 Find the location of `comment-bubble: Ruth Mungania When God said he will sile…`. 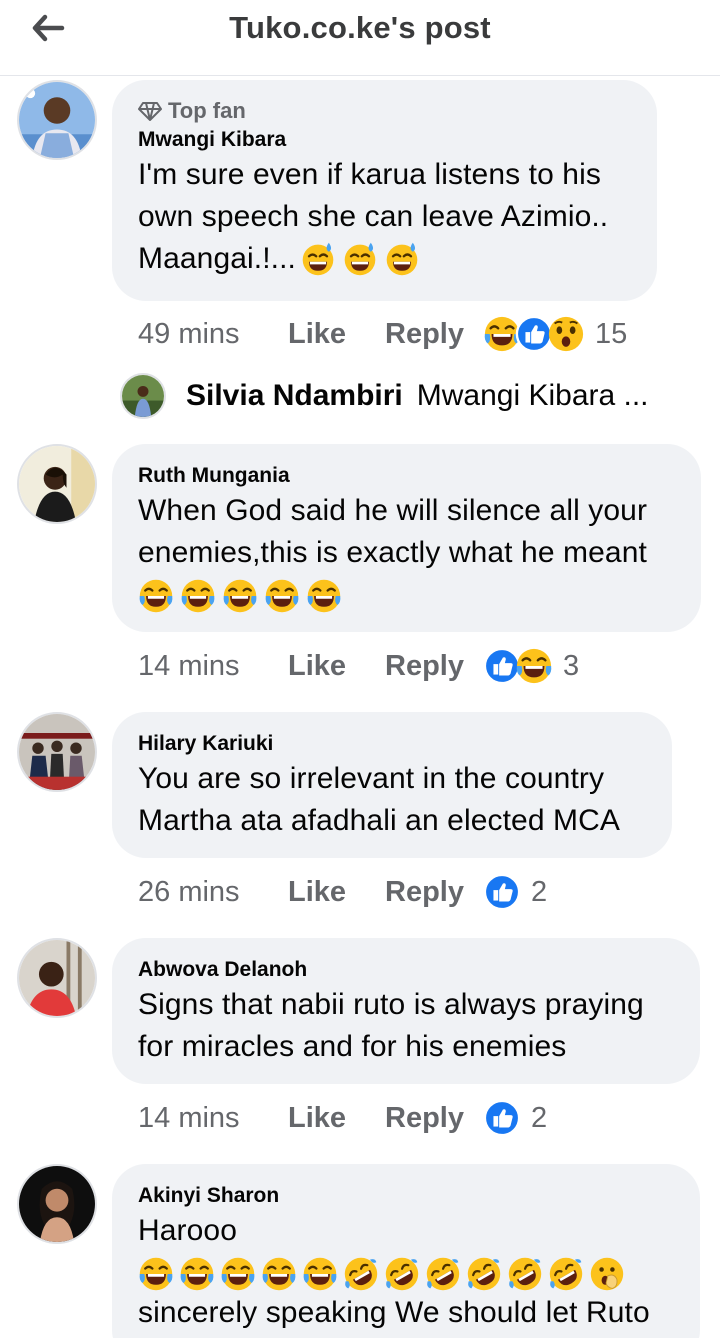

comment-bubble: Ruth Mungania When God said he will sile… is located at coordinates (406, 538).